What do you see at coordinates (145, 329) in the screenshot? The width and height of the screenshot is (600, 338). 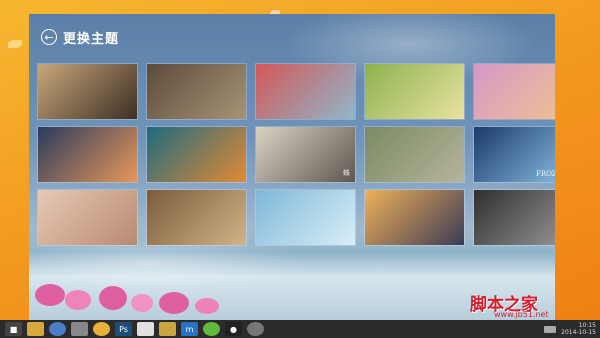 I see `document-icon` at bounding box center [145, 329].